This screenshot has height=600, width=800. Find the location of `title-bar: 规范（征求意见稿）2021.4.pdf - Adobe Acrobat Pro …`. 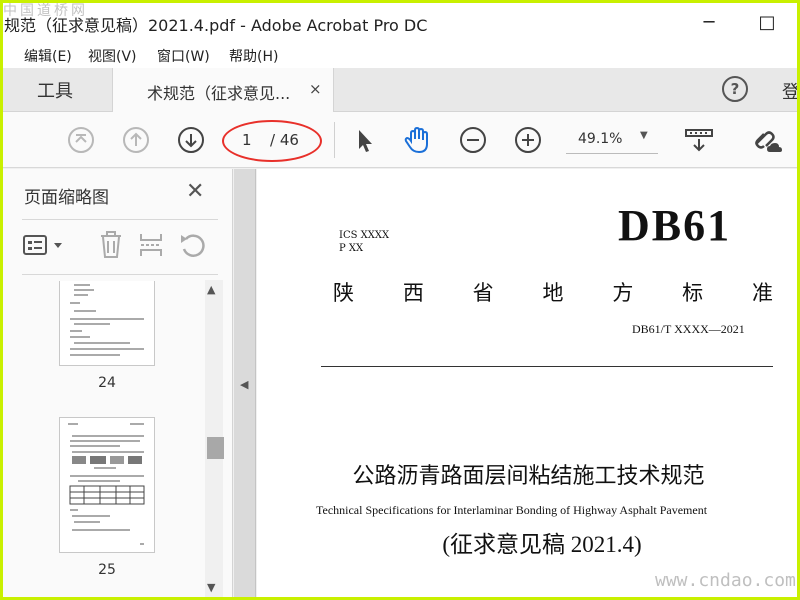

title-bar: 规范（征求意见稿）2021.4.pdf - Adobe Acrobat Pro … is located at coordinates (400, 22).